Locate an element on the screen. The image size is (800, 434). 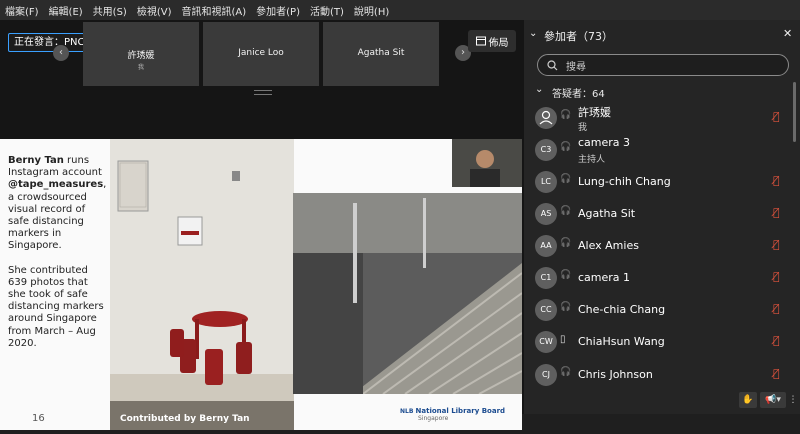
slide-photo-stairs is located at coordinates (408, 294).